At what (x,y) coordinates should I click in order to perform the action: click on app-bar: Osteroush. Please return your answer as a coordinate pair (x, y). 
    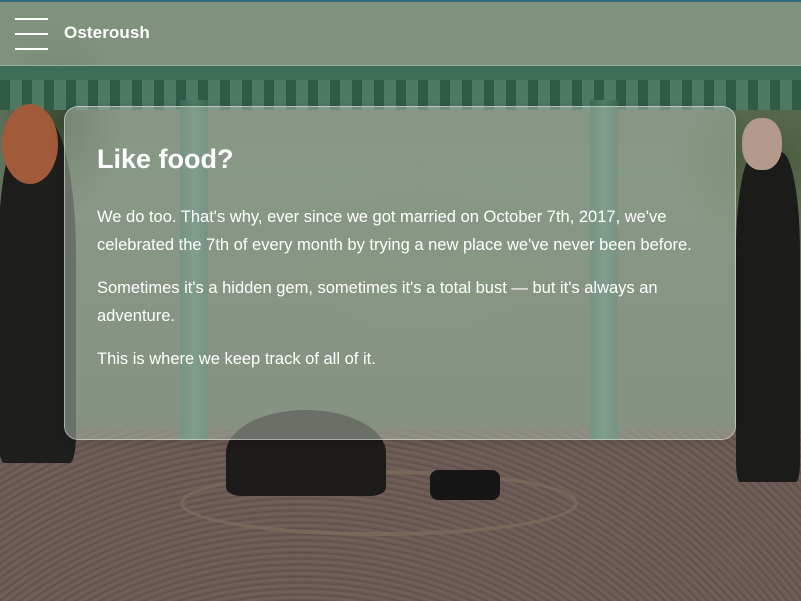
    Looking at the image, I should click on (400, 33).